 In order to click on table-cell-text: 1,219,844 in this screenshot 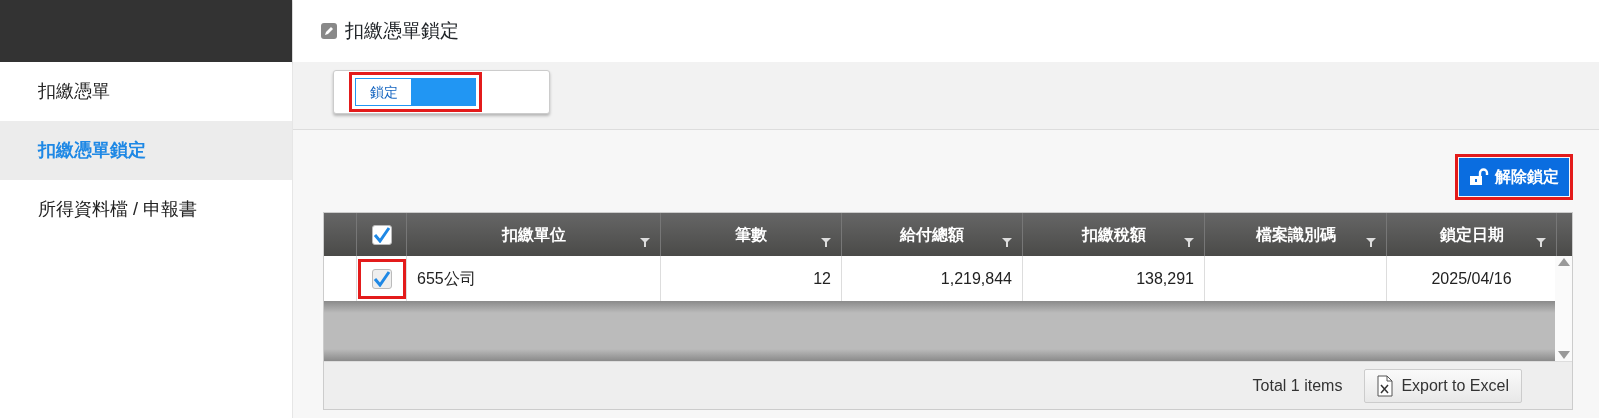, I will do `click(976, 278)`.